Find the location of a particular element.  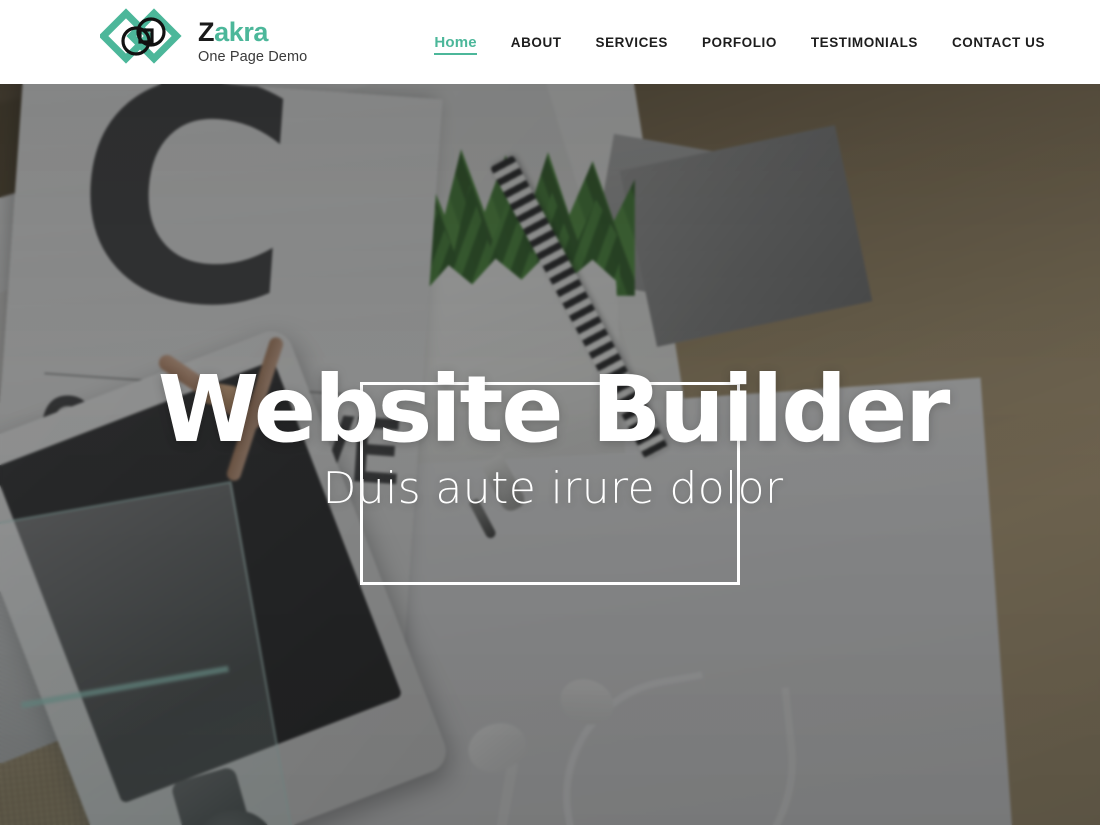

nav-item-services: SERVICES is located at coordinates (632, 42).